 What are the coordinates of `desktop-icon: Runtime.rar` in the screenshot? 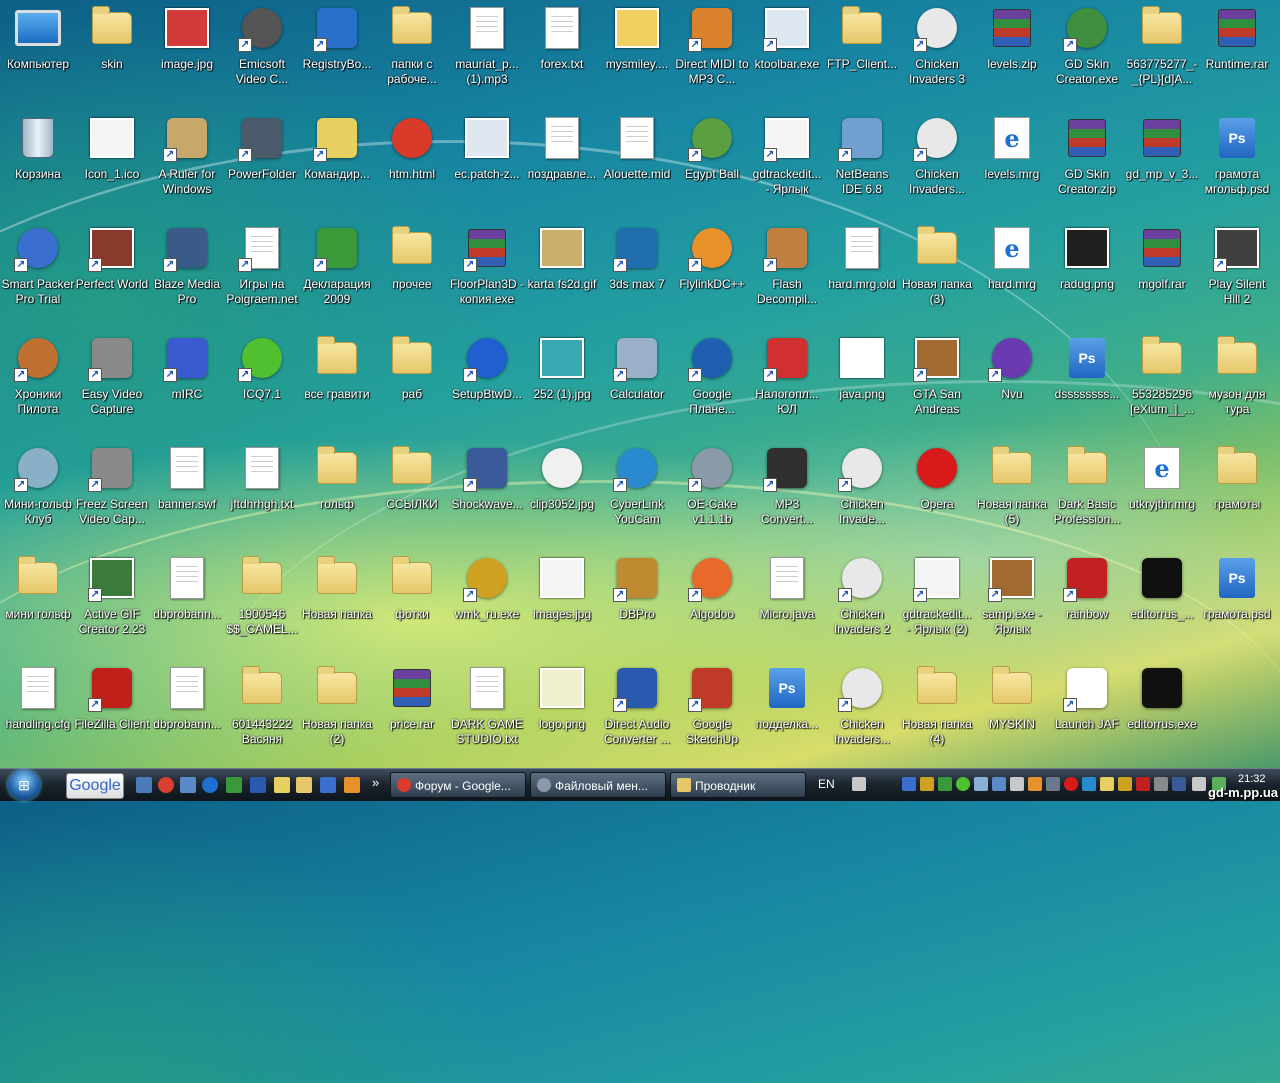 It's located at (1237, 56).